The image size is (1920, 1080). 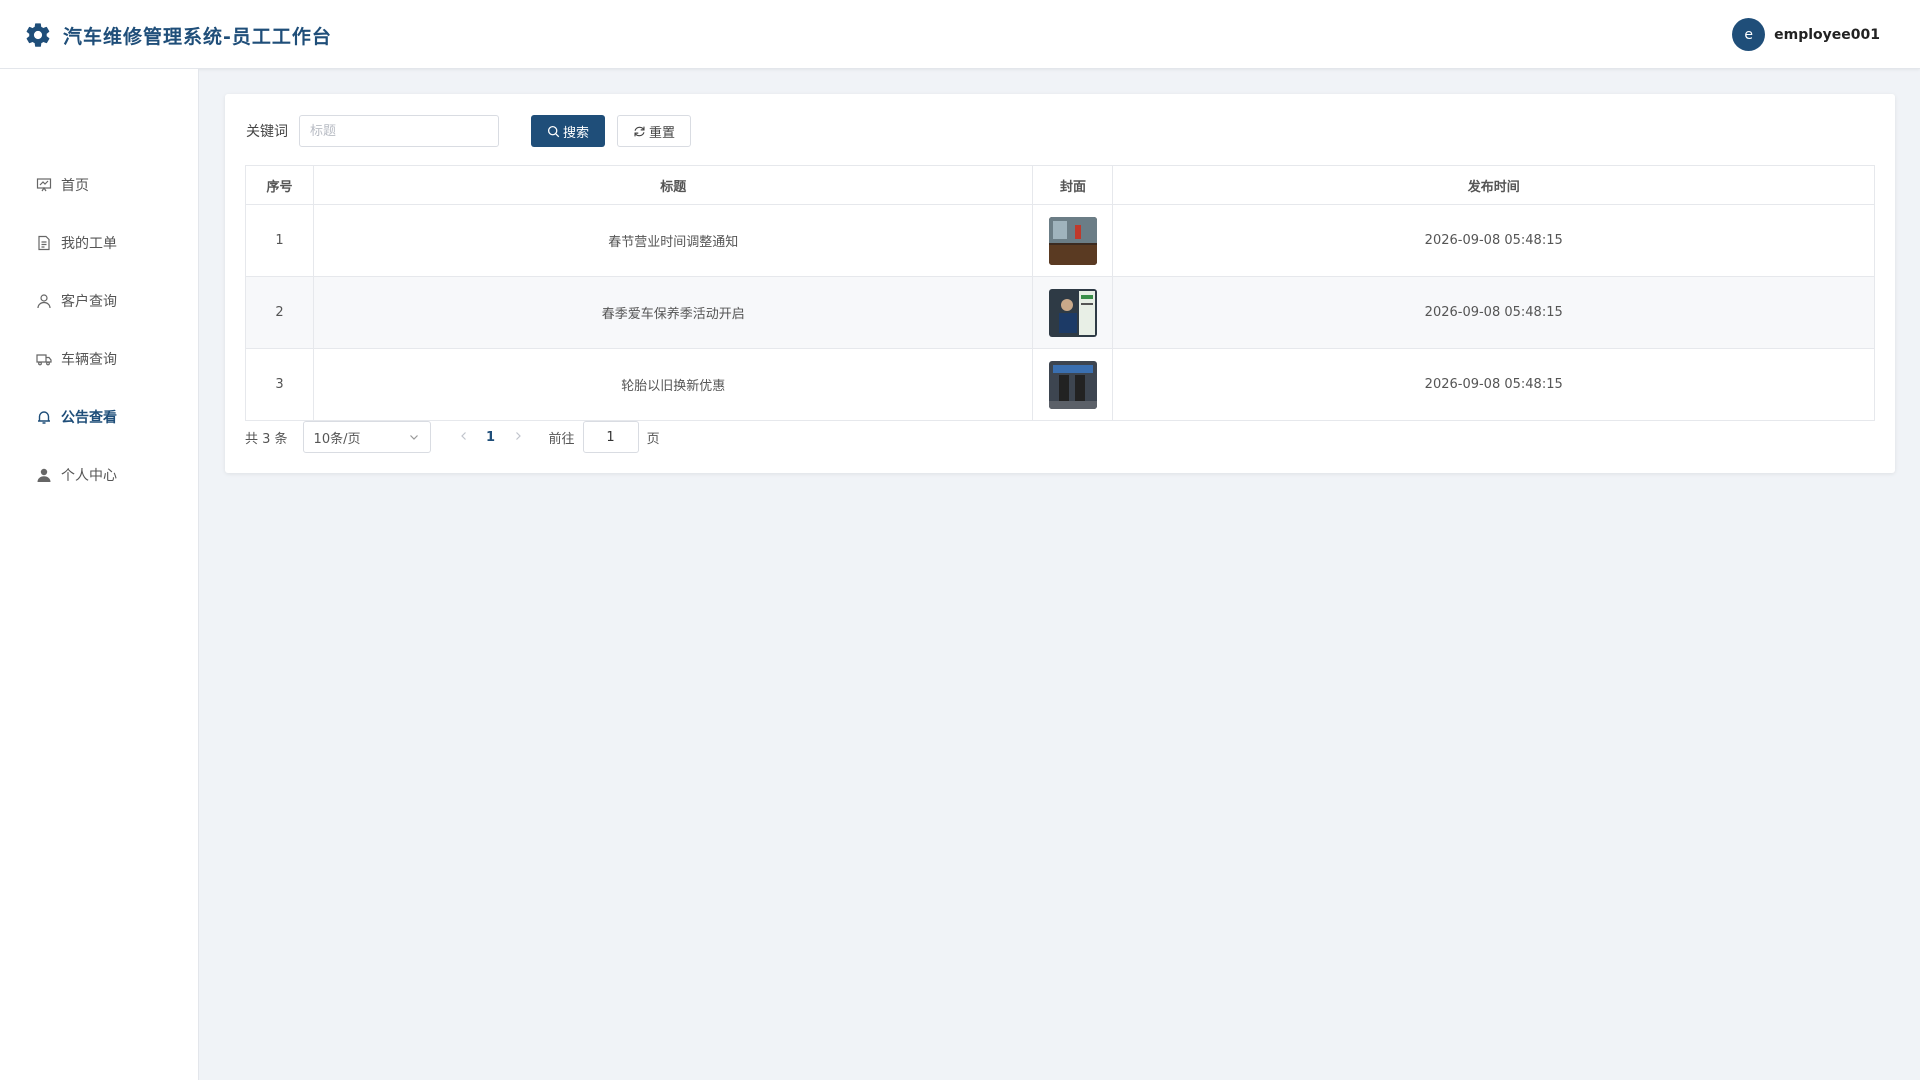 What do you see at coordinates (653, 439) in the screenshot?
I see `page-unit-label: 页` at bounding box center [653, 439].